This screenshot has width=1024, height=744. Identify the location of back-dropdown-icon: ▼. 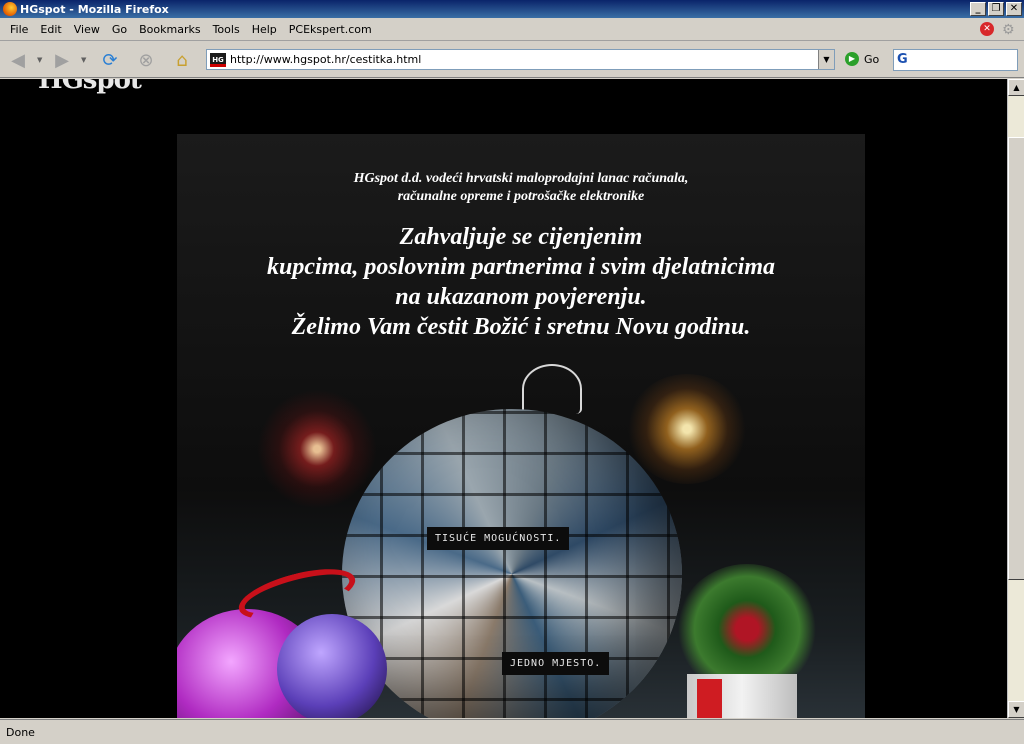
(39, 60).